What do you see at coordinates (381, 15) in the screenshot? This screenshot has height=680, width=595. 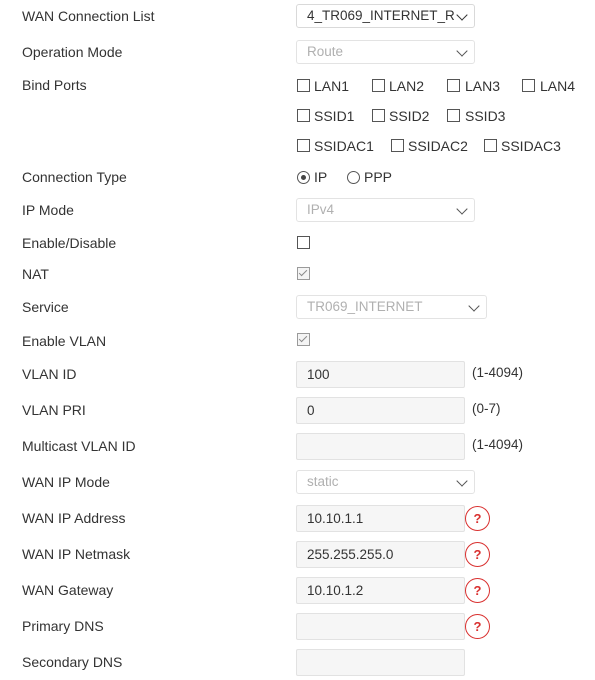 I see `wan-connection-list-value: 4_TR069_INTERNET_R` at bounding box center [381, 15].